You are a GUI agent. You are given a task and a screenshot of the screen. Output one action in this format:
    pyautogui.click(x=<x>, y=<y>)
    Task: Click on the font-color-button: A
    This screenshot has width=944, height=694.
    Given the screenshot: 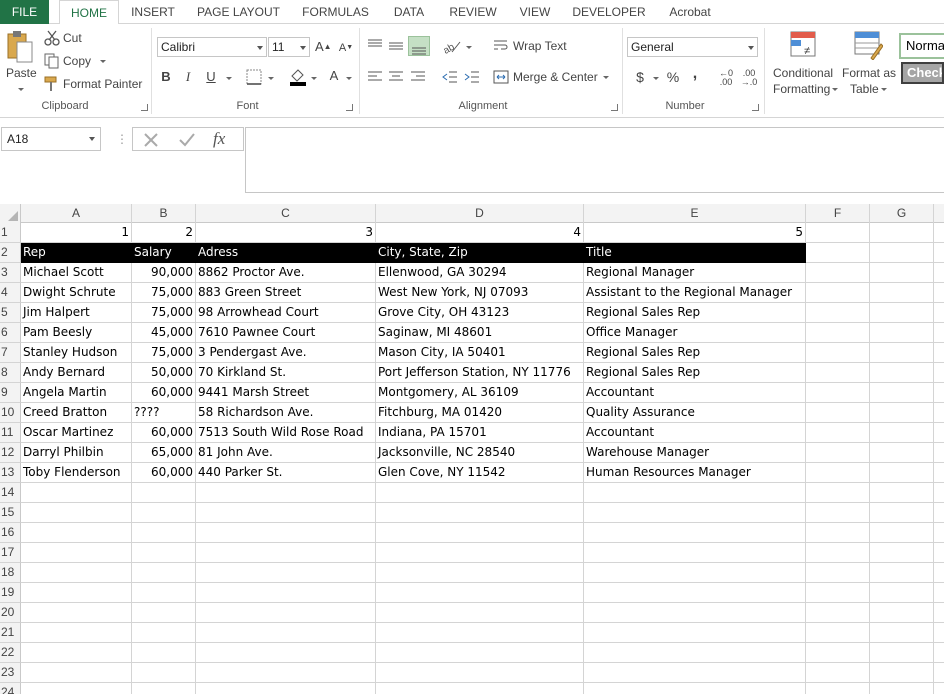 What is the action you would take?
    pyautogui.click(x=334, y=76)
    